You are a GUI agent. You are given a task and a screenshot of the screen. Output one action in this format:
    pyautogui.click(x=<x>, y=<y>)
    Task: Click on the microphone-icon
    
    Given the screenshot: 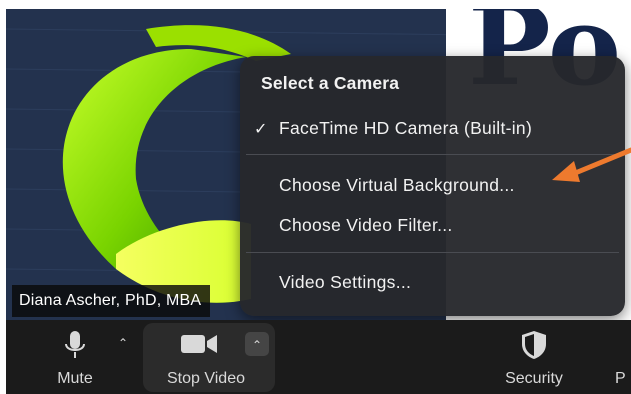 What is the action you would take?
    pyautogui.click(x=75, y=344)
    